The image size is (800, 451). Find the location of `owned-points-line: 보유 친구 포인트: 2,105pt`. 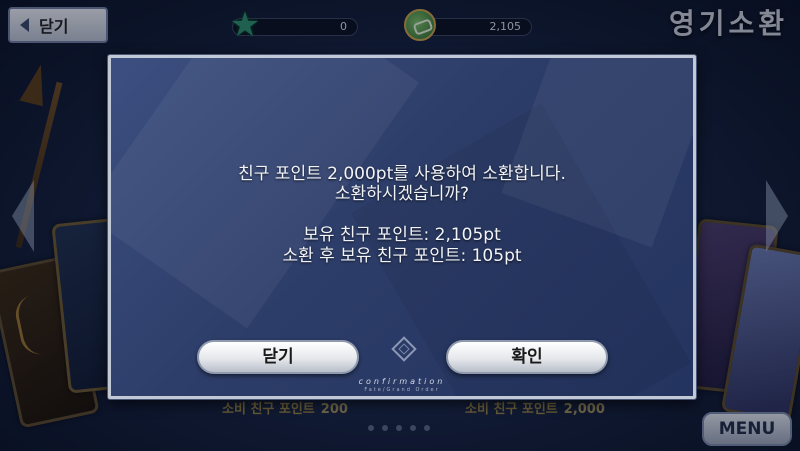

owned-points-line: 보유 친구 포인트: 2,105pt is located at coordinates (402, 235).